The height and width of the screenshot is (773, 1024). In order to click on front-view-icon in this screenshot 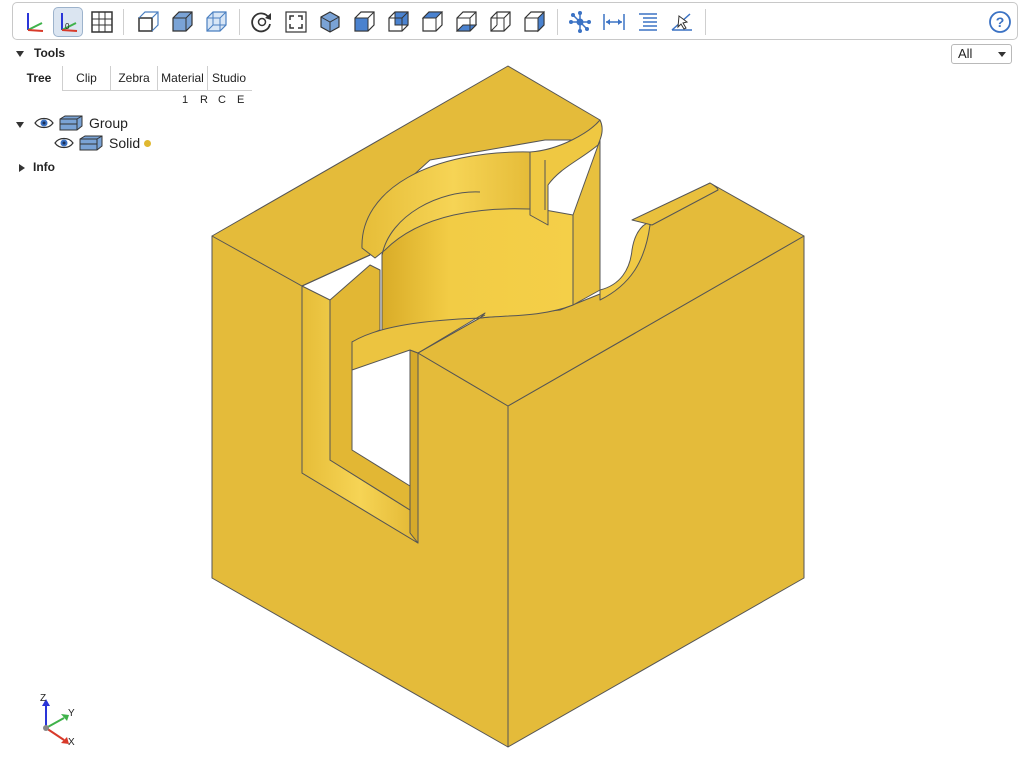, I will do `click(364, 21)`.